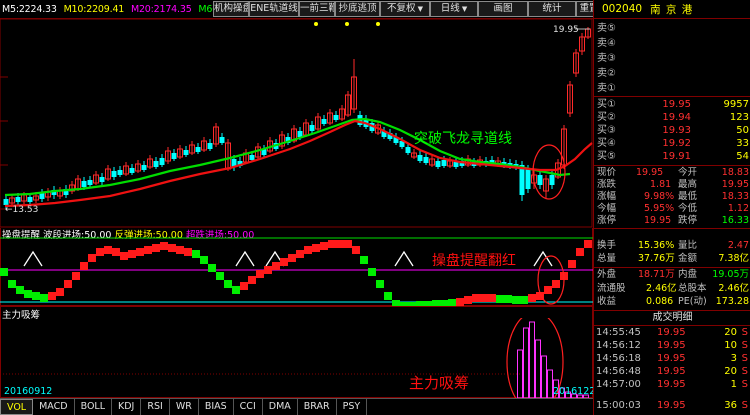 The image size is (750, 415). What do you see at coordinates (161, 9) in the screenshot?
I see `ma20-label: M20:2174.35` at bounding box center [161, 9].